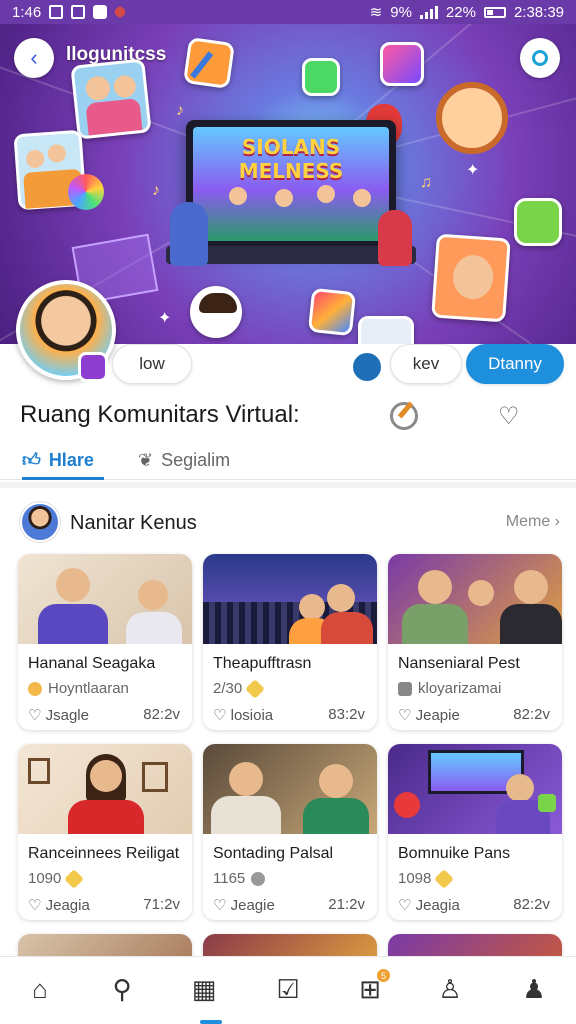 This screenshot has height=1024, width=576. Describe the element at coordinates (104, 853) in the screenshot. I see `card-title: Ranceinnees Reiligat` at that location.